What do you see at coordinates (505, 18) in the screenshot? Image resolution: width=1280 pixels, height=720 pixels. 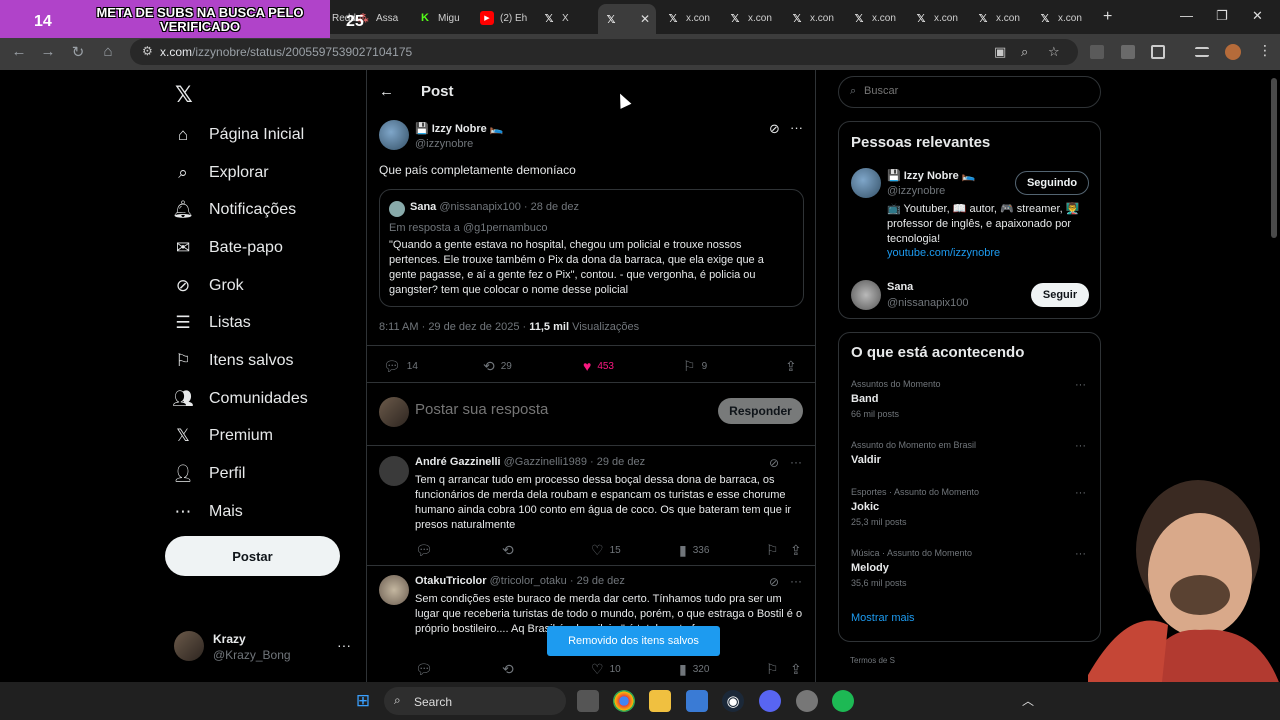 I see `browser-tab: ▶ (2) Eh` at bounding box center [505, 18].